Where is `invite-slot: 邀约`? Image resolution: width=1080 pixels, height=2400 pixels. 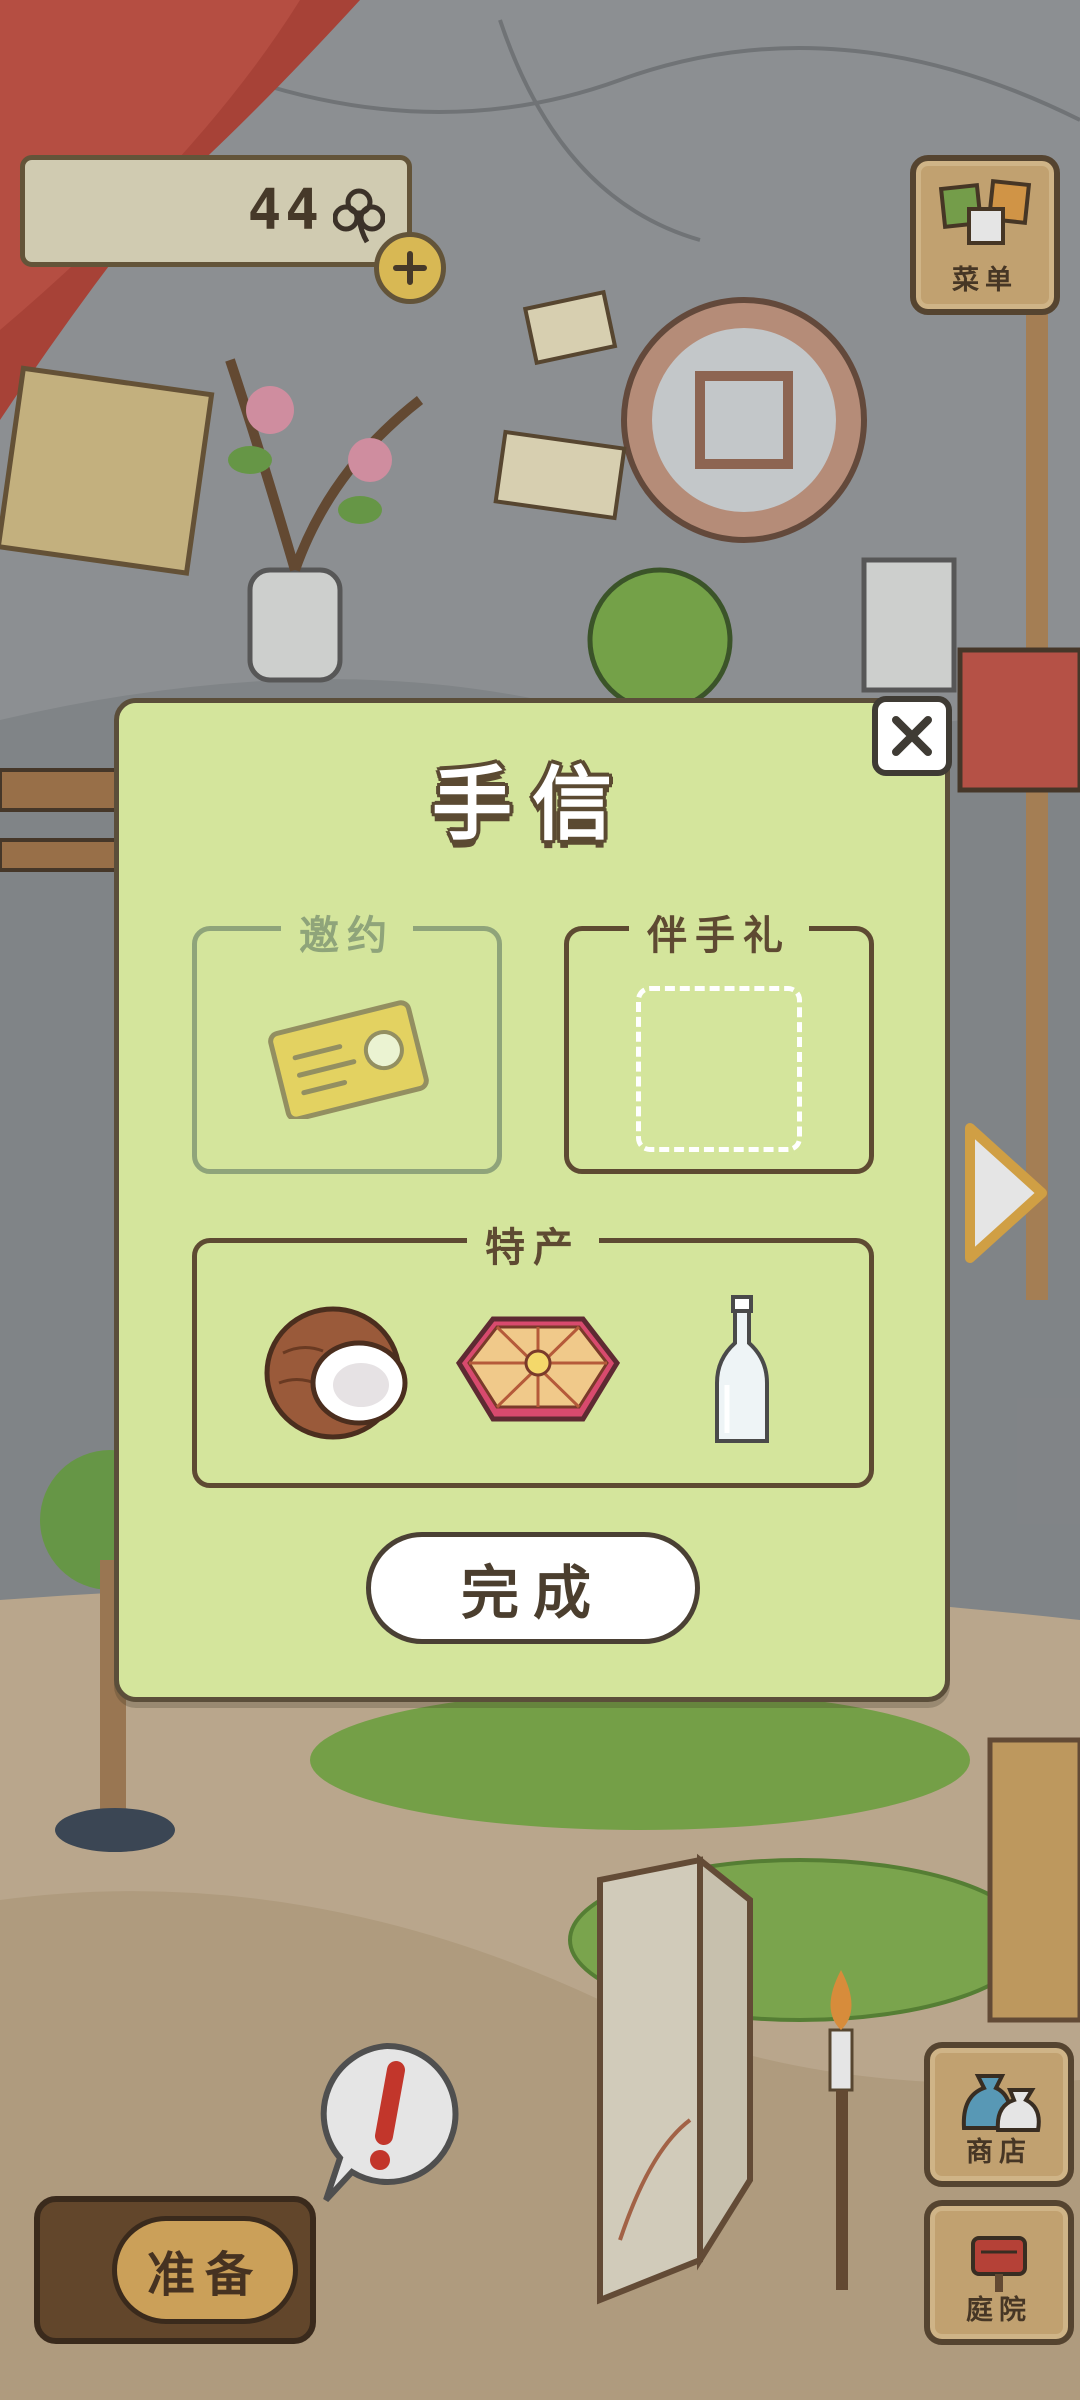
invite-slot: 邀约 is located at coordinates (347, 1038).